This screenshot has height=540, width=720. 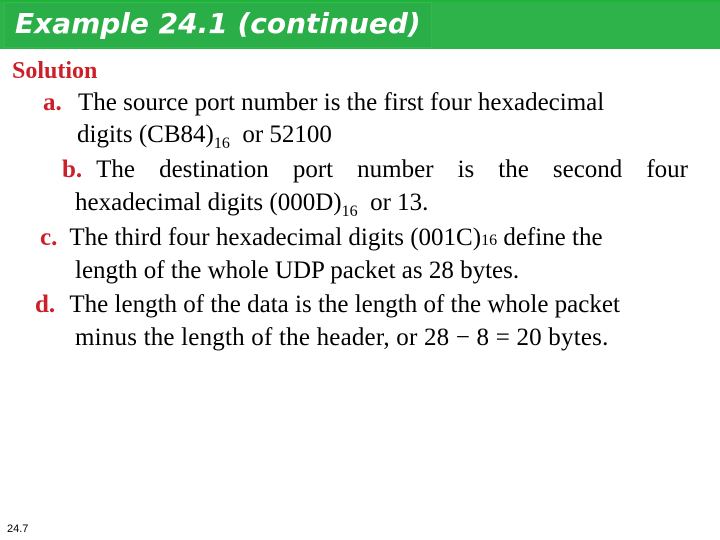 What do you see at coordinates (208, 202) in the screenshot?
I see `item-b-text-2-pre: hexadecimal digits (000D)` at bounding box center [208, 202].